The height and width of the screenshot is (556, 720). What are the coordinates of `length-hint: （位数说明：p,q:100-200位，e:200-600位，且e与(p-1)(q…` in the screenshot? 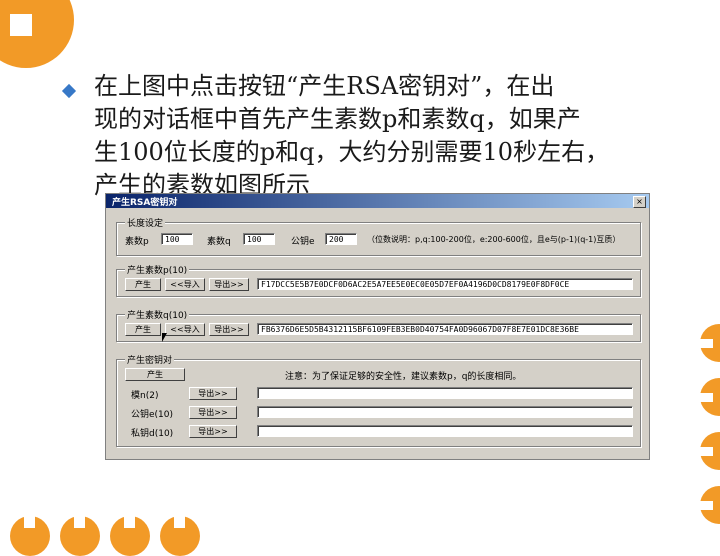 It's located at (494, 239).